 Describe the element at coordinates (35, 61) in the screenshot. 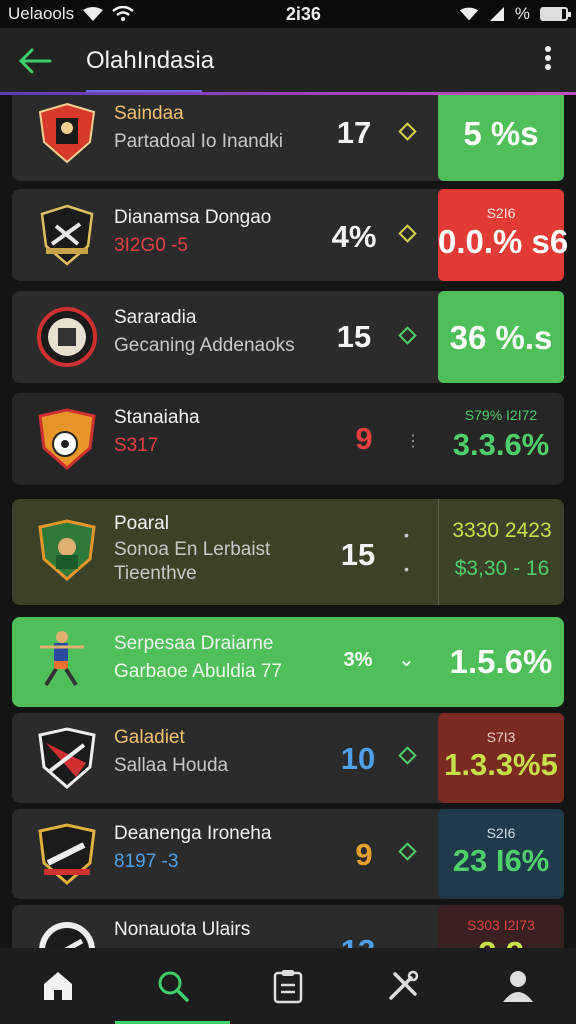

I see `back-button` at that location.